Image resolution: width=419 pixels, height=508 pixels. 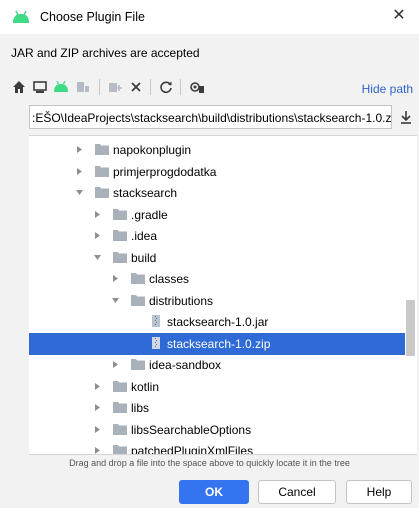 What do you see at coordinates (217, 236) in the screenshot?
I see `tree-item-folder: .idea` at bounding box center [217, 236].